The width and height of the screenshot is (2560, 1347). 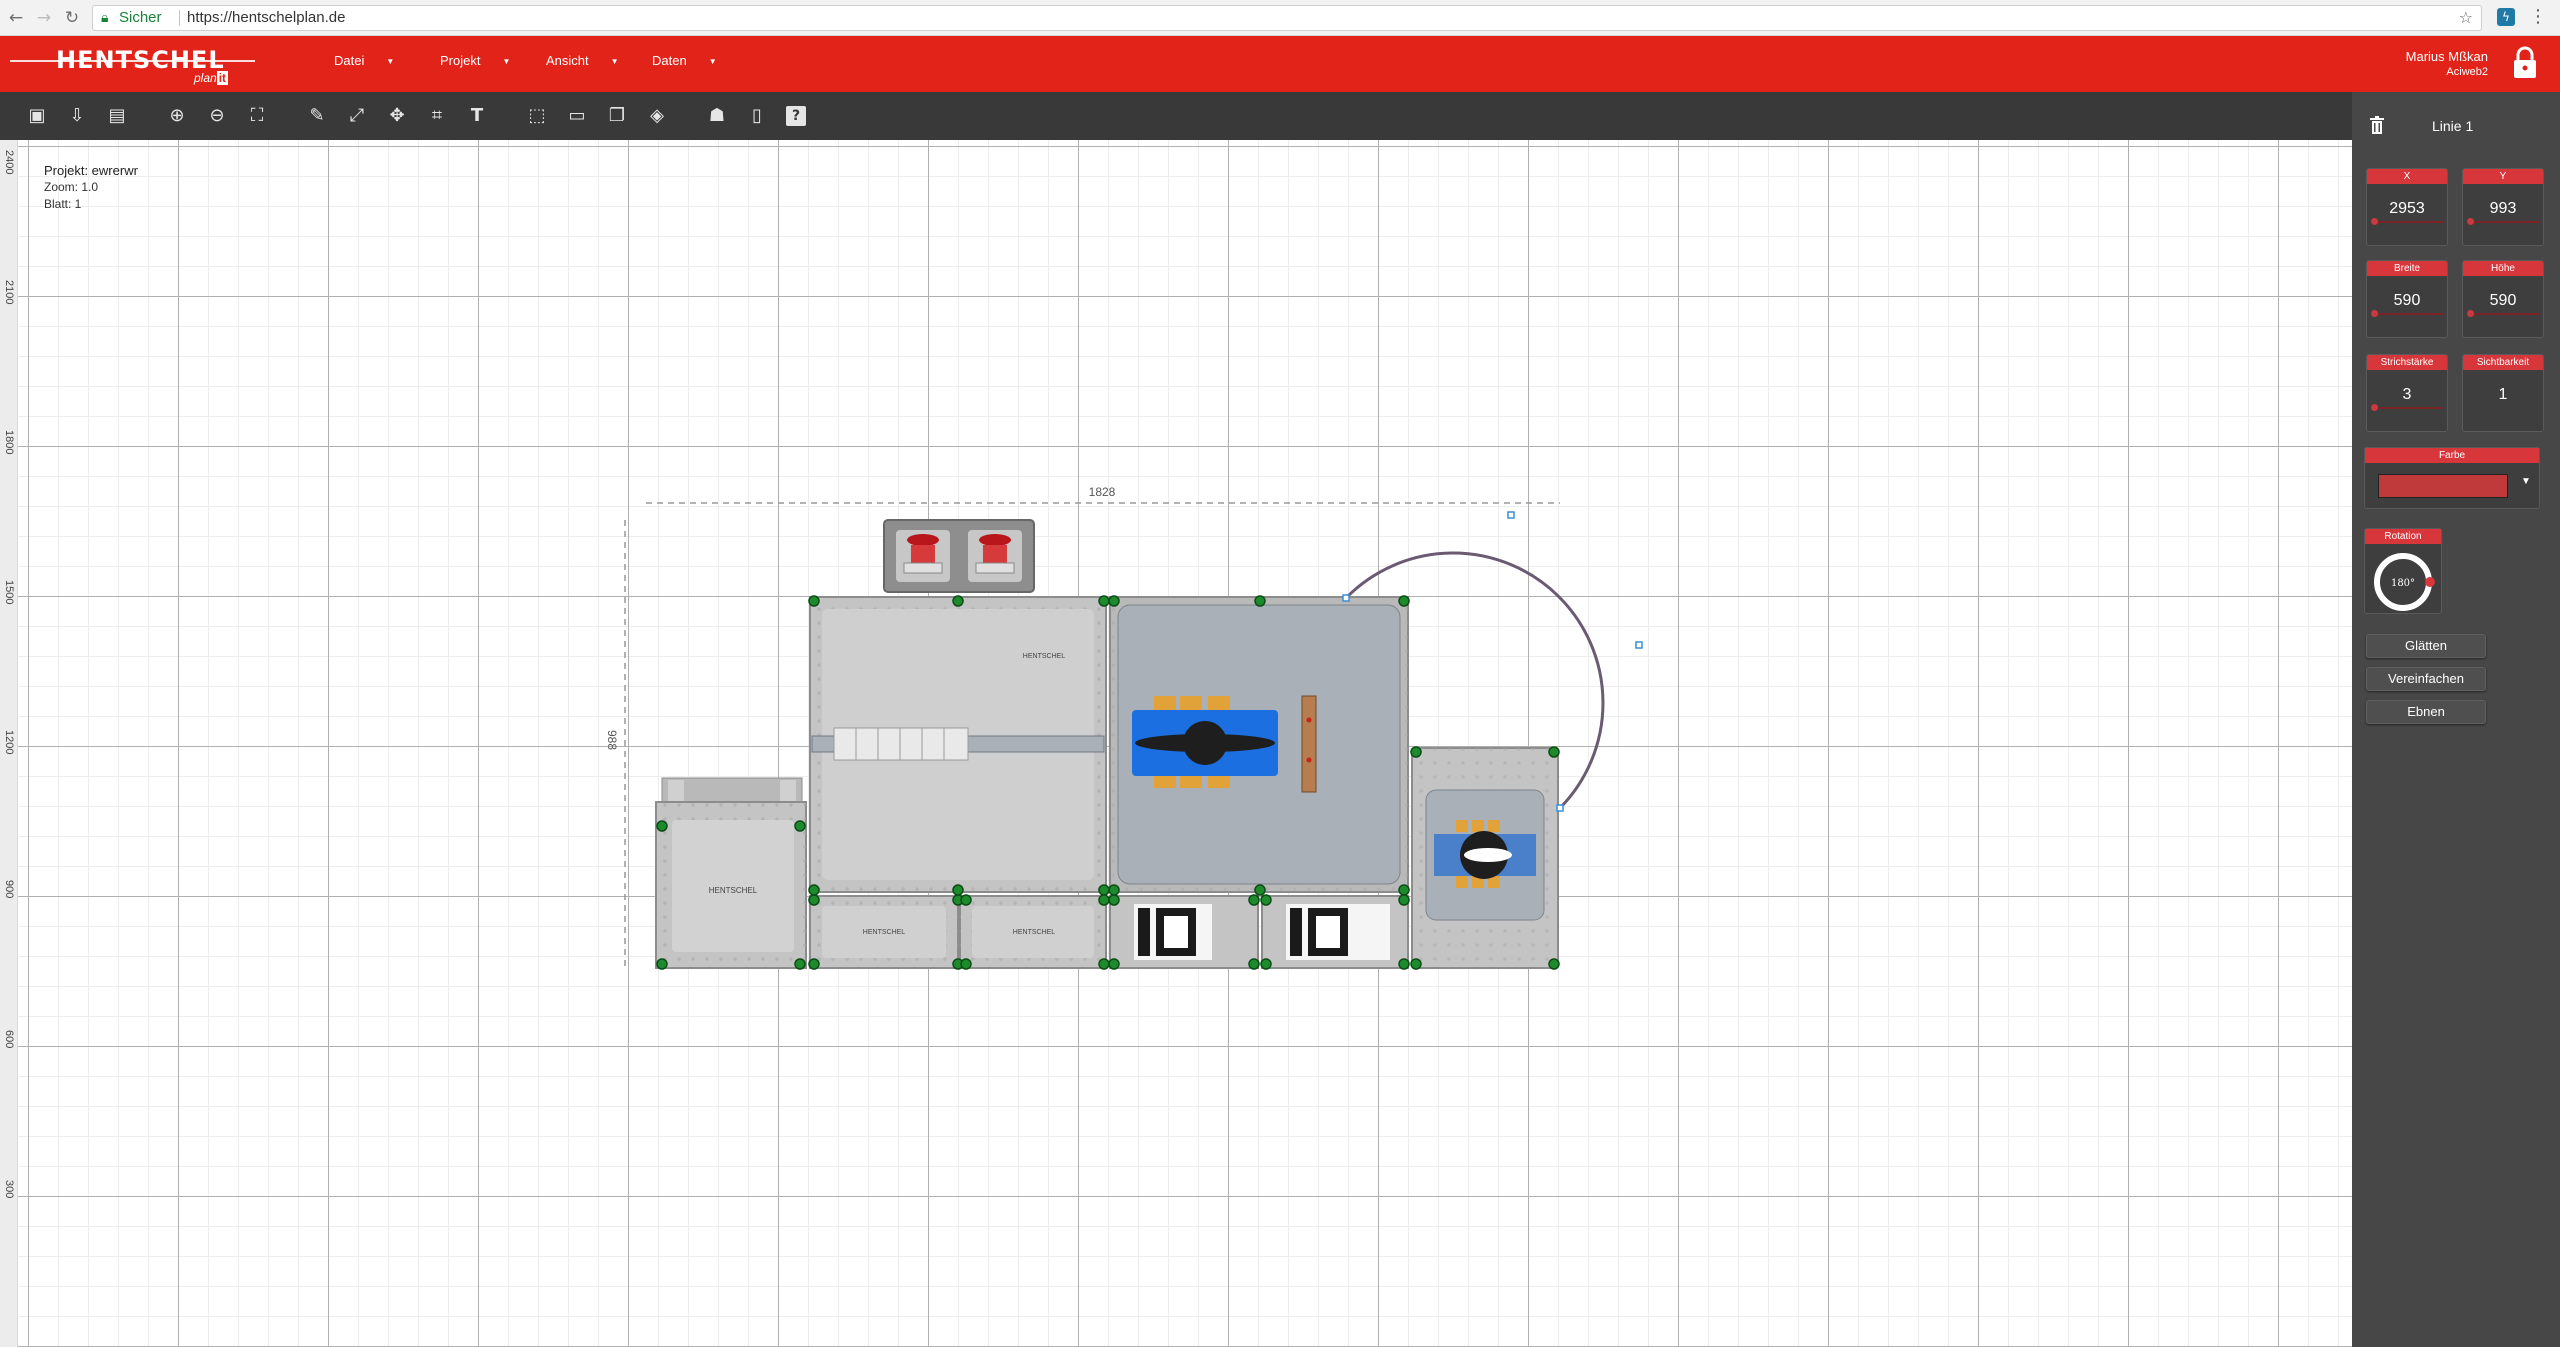 I want to click on help-icon: ?, so click(x=796, y=116).